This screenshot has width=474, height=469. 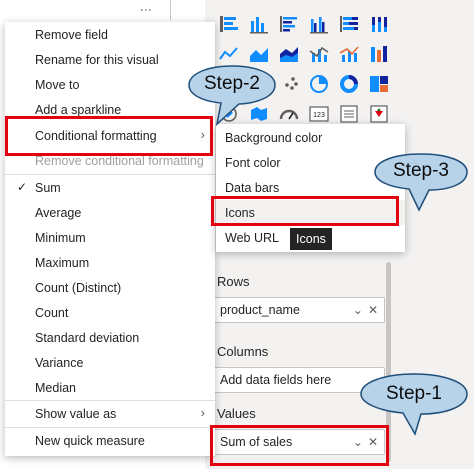 I want to click on submenu-item-background-color: Background color, so click(x=310, y=137).